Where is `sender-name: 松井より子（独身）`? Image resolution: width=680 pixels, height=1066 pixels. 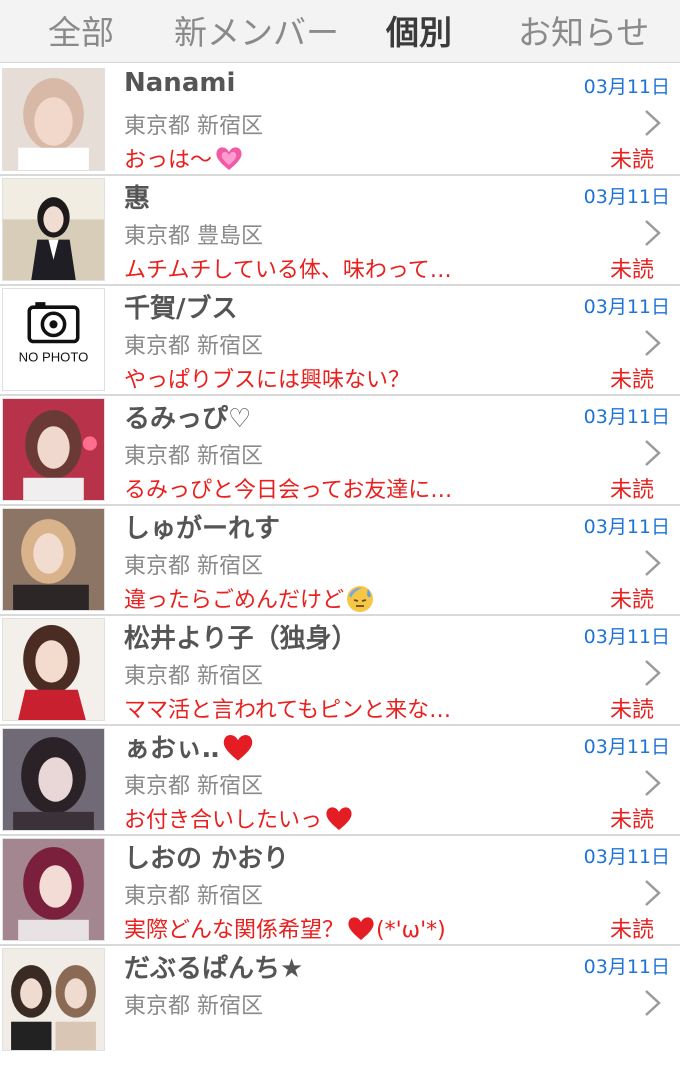 sender-name: 松井より子（独身） is located at coordinates (241, 639).